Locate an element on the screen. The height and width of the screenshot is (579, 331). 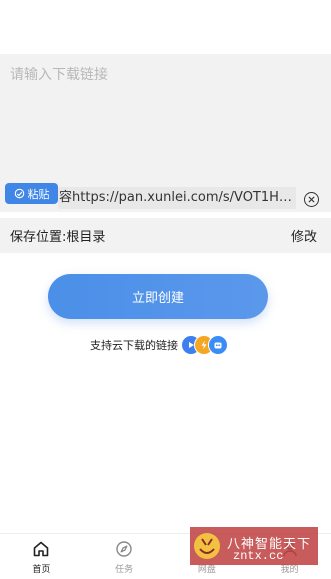
paste-button-label: 粘贴 is located at coordinates (38, 194).